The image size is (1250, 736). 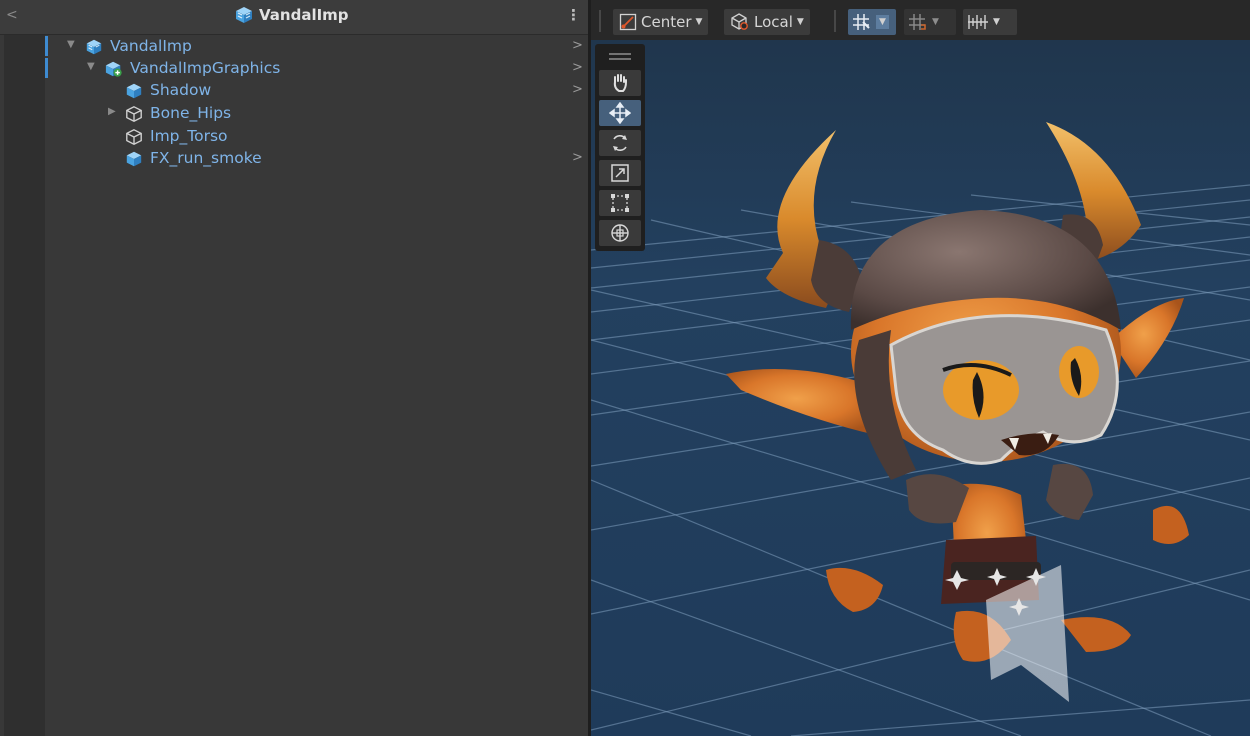 What do you see at coordinates (304, 15) in the screenshot?
I see `page-title: VandalImp` at bounding box center [304, 15].